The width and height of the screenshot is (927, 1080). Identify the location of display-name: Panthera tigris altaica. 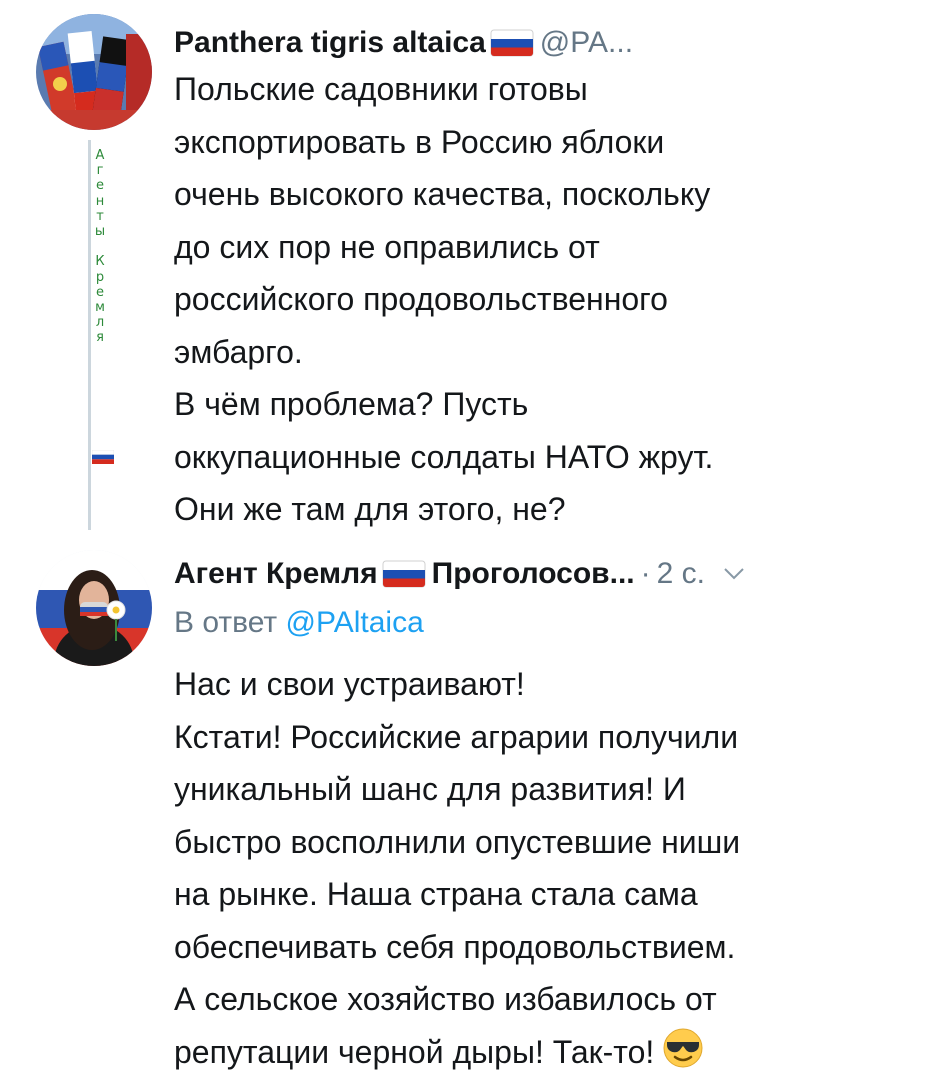
(330, 43).